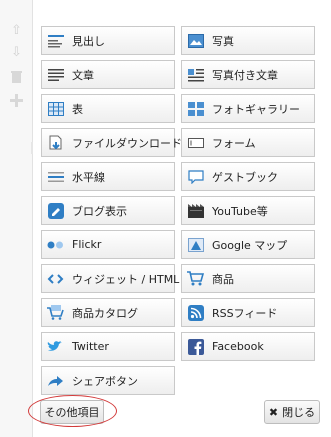 Image resolution: width=331 pixels, height=437 pixels. Describe the element at coordinates (16, 76) in the screenshot. I see `trash-icon` at that location.